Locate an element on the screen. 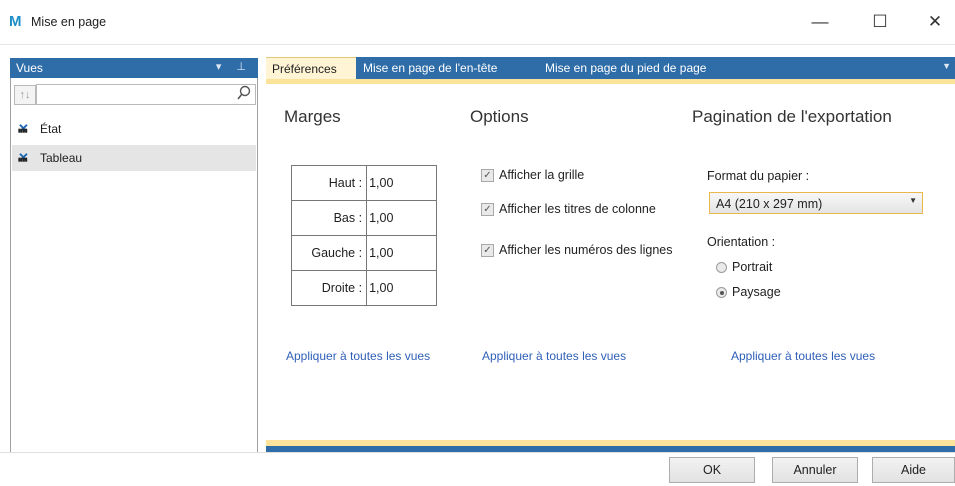 This screenshot has height=486, width=955. orientation-portrait-radio: Portrait is located at coordinates (744, 267).